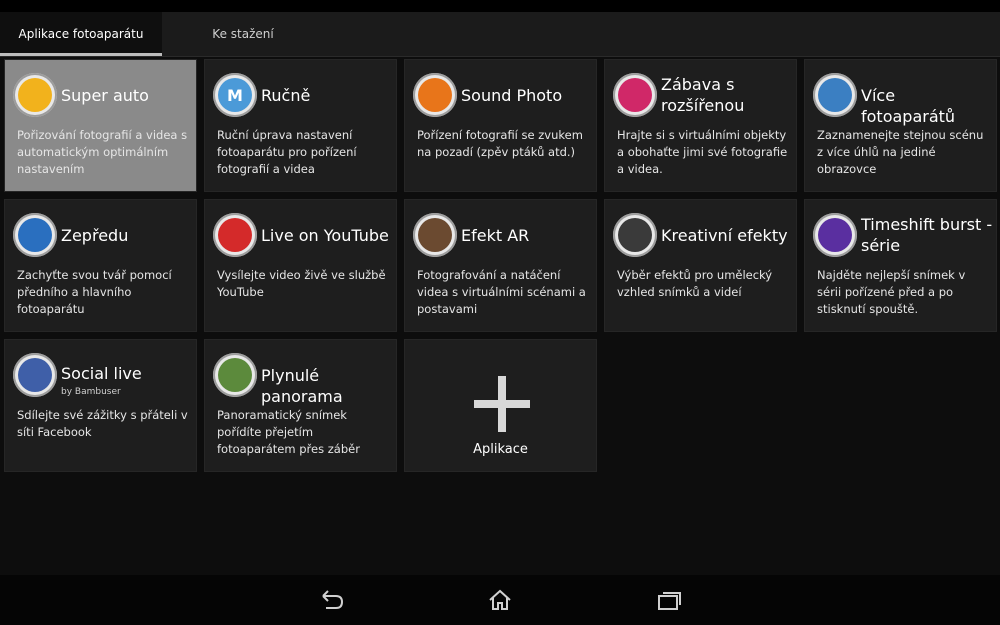  Describe the element at coordinates (635, 235) in the screenshot. I see `palette-icon` at that location.